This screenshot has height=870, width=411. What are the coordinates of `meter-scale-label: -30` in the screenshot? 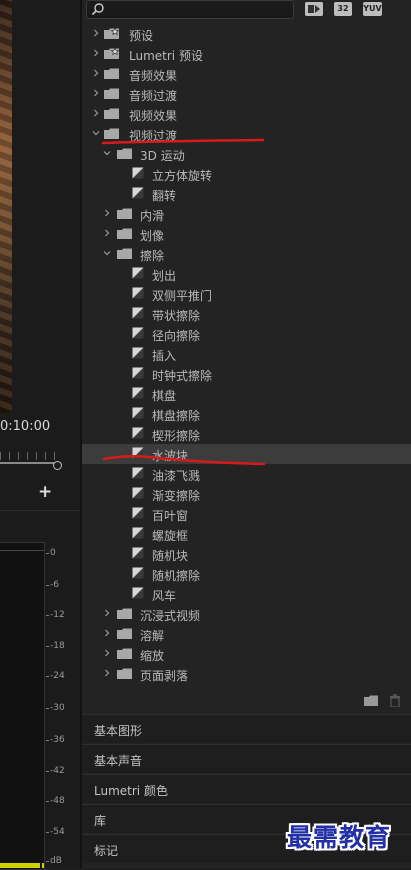 It's located at (57, 708).